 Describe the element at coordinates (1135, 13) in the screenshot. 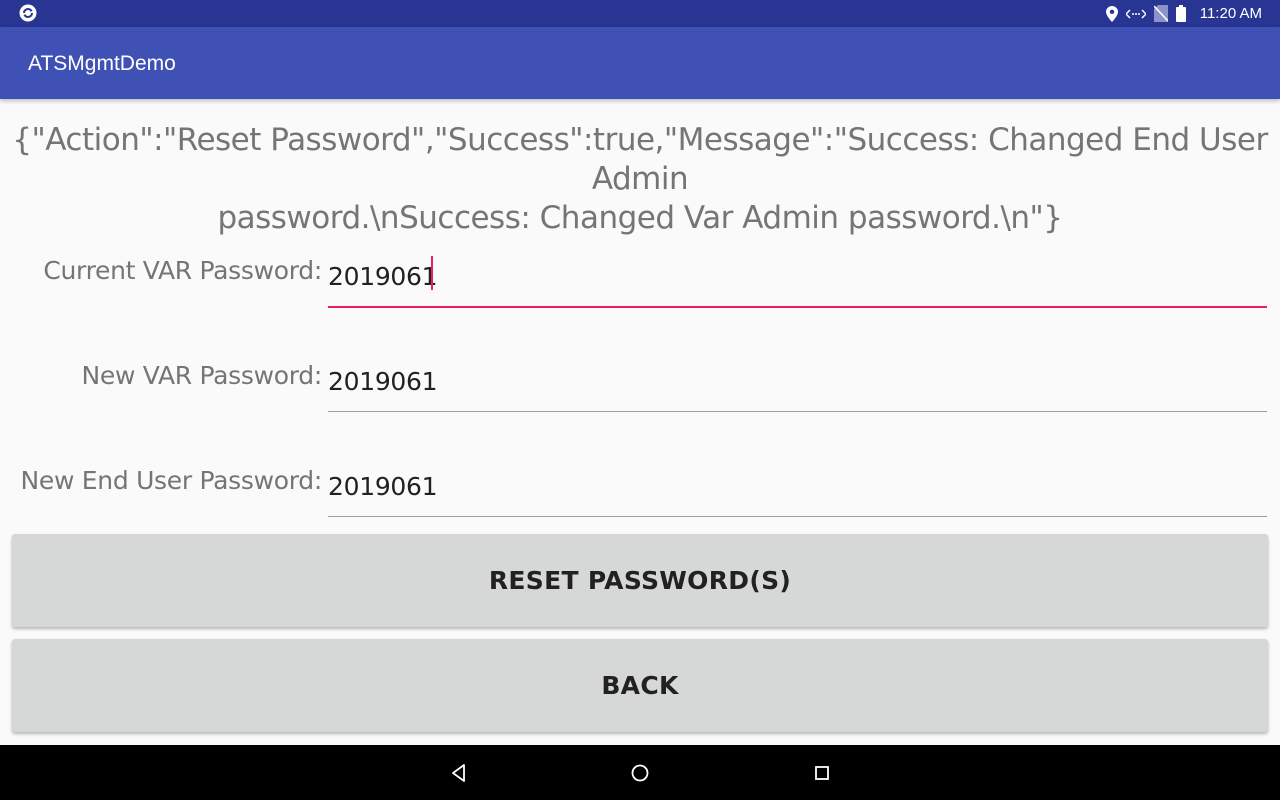

I see `data-icon` at that location.